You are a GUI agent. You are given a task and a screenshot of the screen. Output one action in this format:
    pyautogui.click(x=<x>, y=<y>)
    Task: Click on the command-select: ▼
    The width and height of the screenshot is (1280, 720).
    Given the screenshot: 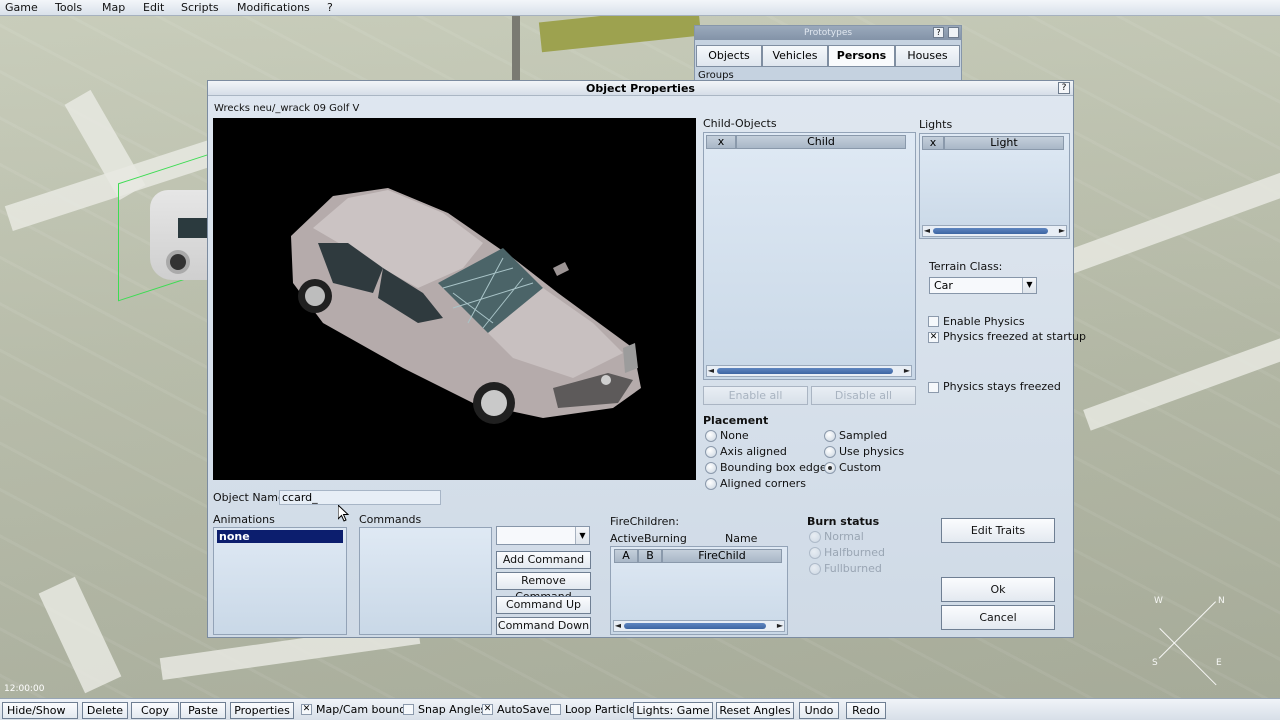 What is the action you would take?
    pyautogui.click(x=543, y=535)
    